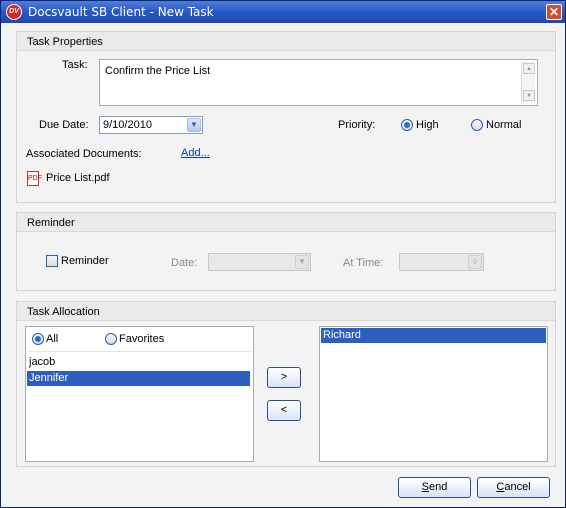 This screenshot has width=566, height=508. I want to click on reminder-date-picker: ▼, so click(259, 262).